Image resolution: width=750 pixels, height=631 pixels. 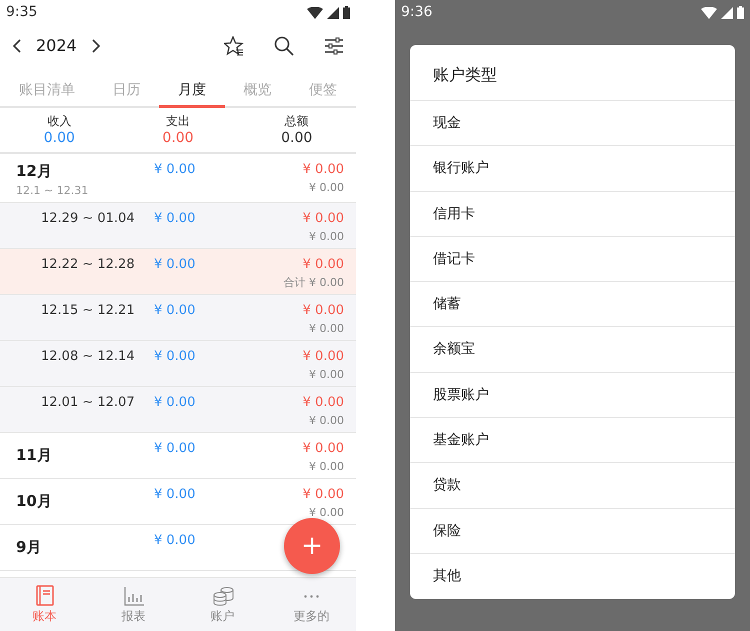 I want to click on week-range: 12.15 ~ 12.21, so click(x=88, y=311).